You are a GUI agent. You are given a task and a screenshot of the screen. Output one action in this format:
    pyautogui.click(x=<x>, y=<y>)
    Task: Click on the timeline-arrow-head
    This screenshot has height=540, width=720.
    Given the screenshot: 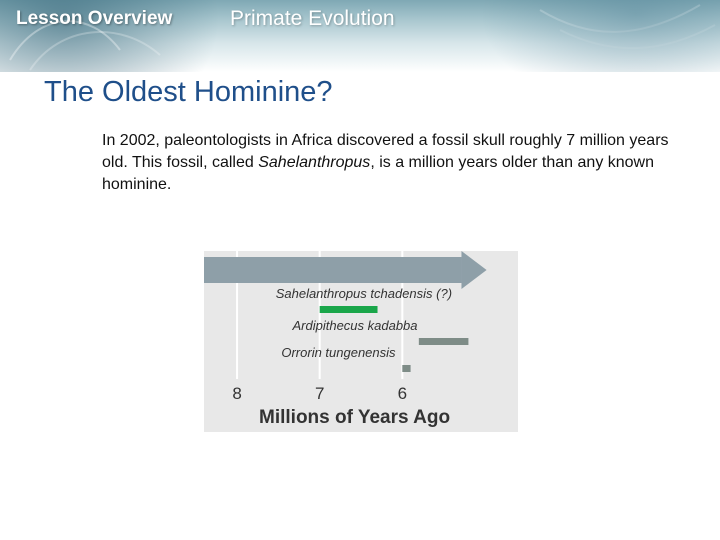 What is the action you would take?
    pyautogui.click(x=474, y=270)
    